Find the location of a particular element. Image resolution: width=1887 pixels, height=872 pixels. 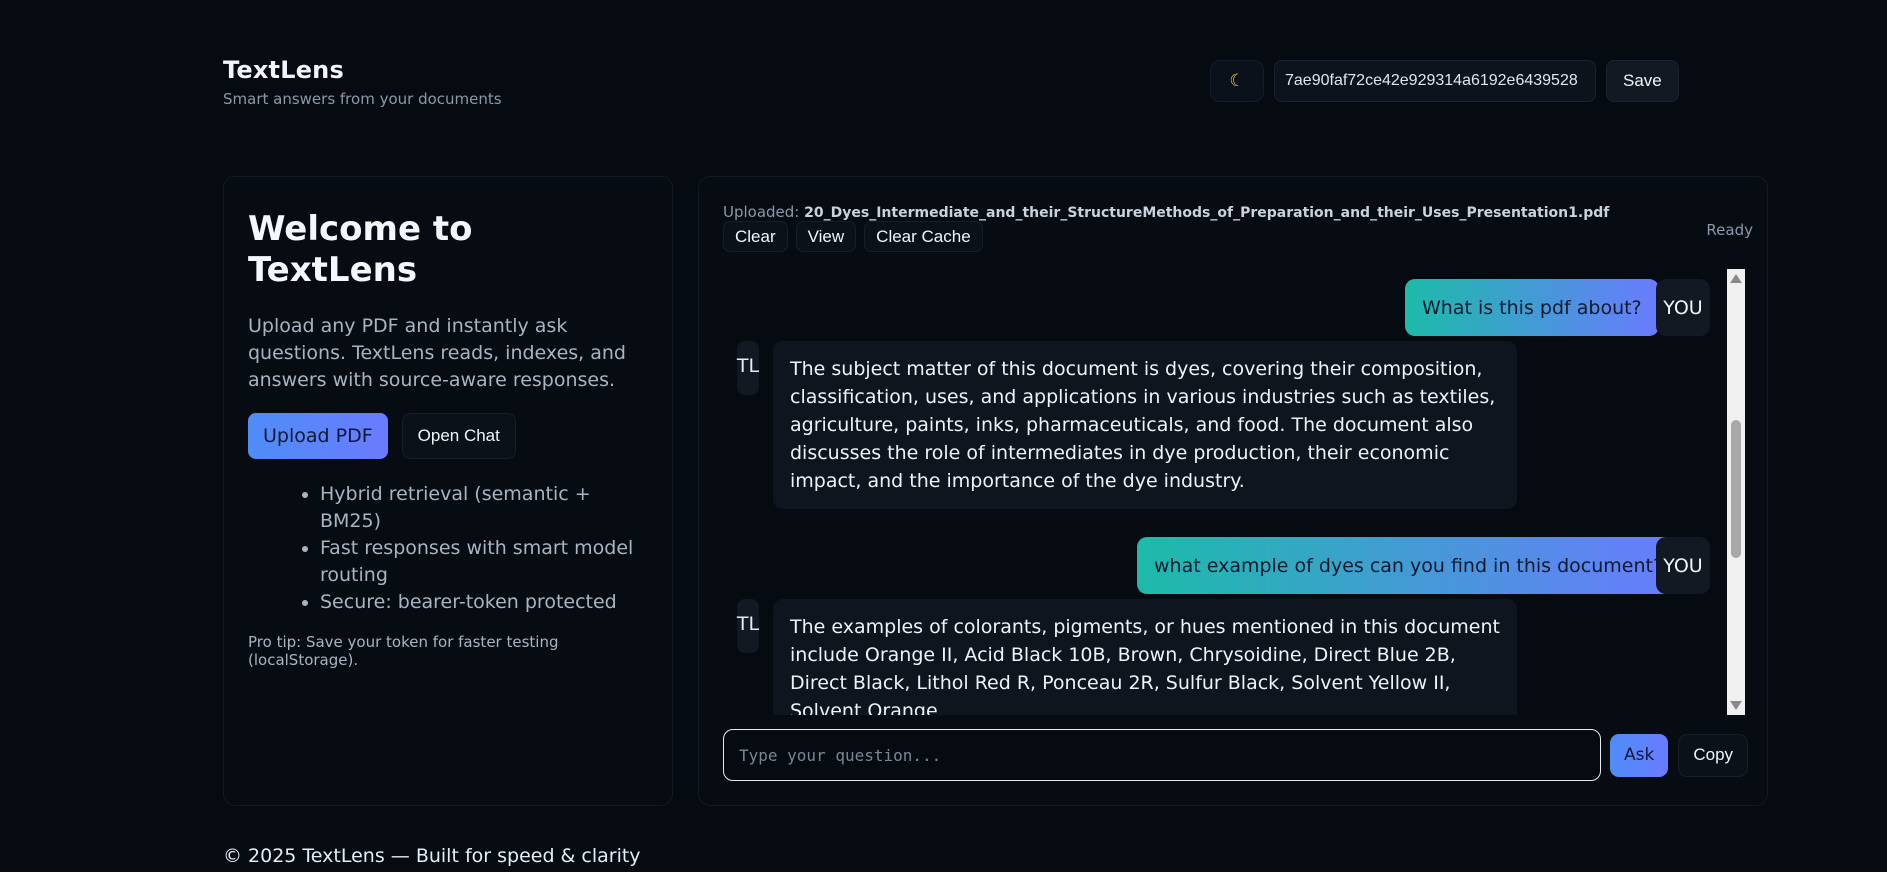

chat-actions: Clear View Clear Cache is located at coordinates (853, 236).